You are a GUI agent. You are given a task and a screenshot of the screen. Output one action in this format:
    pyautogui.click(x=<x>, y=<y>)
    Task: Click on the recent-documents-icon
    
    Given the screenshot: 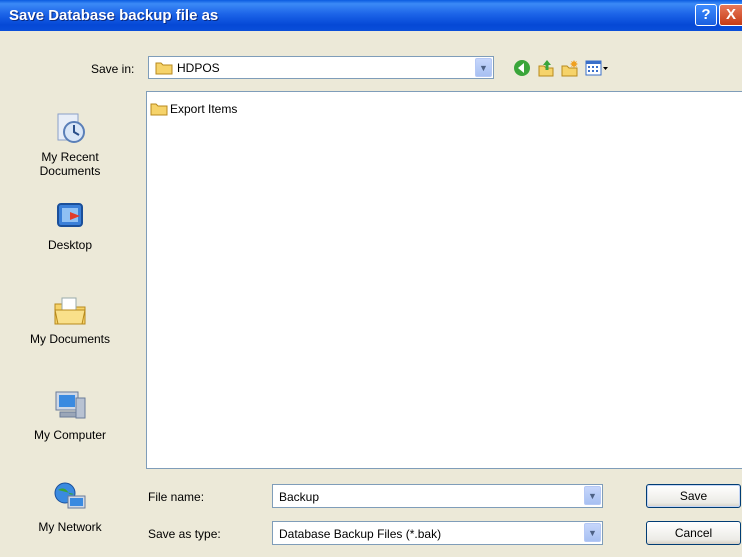 What is the action you would take?
    pyautogui.click(x=71, y=128)
    